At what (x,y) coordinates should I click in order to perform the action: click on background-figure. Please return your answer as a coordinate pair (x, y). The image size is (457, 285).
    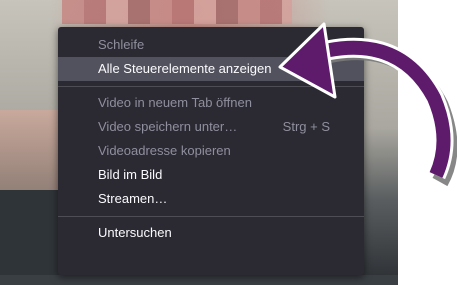
    Looking at the image, I should click on (29, 155).